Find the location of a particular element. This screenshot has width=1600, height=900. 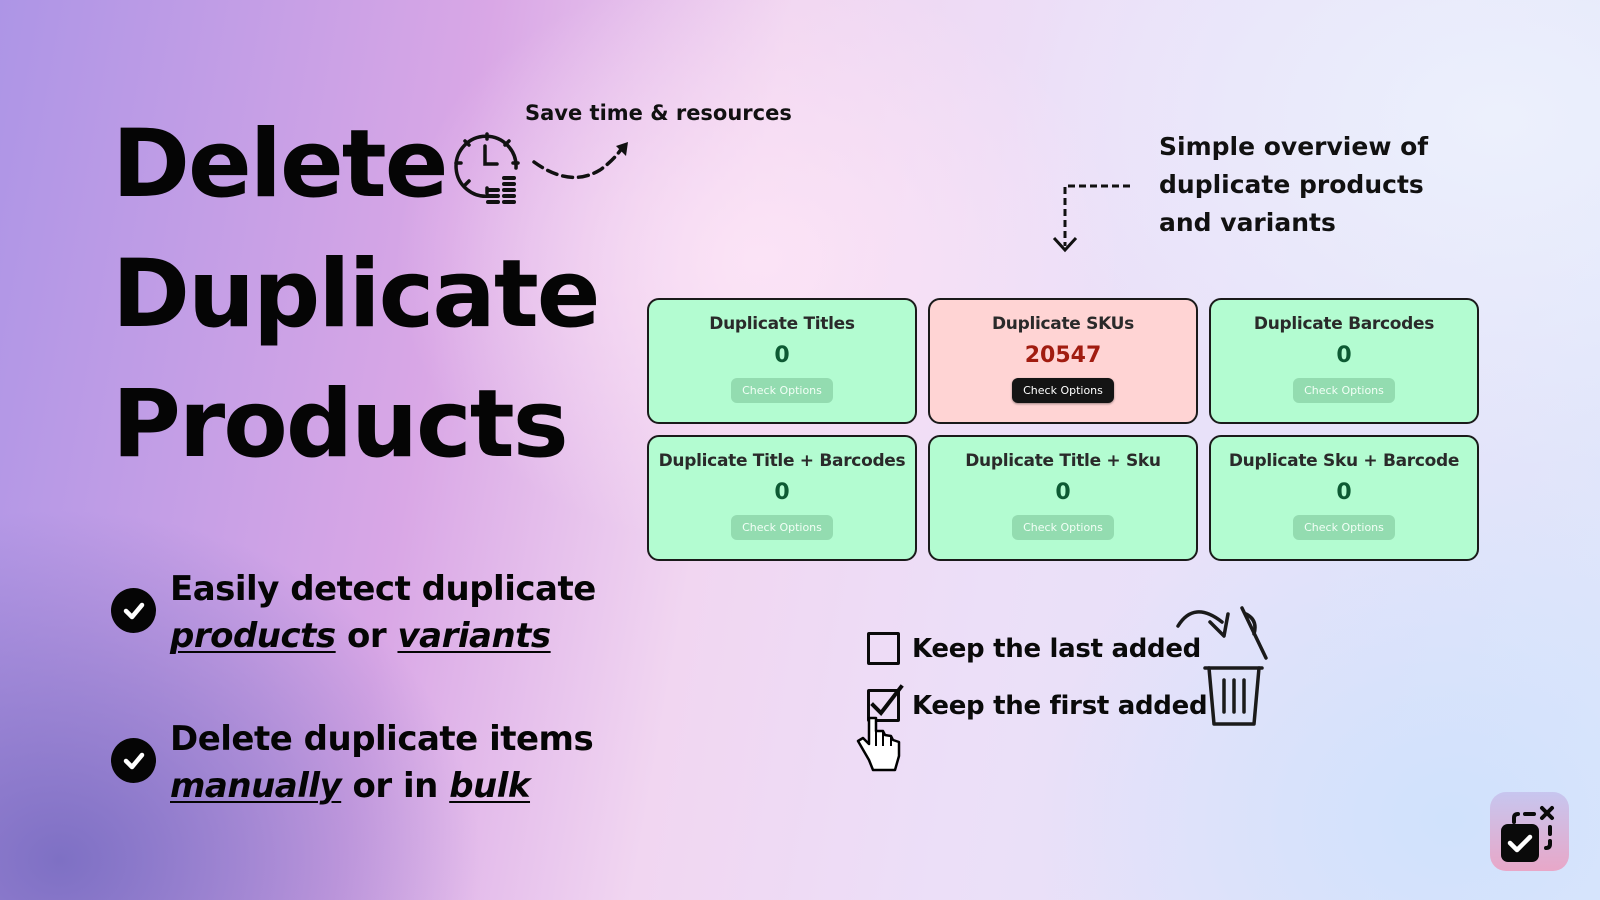

dashed-curve-arrow-icon is located at coordinates (580, 161).